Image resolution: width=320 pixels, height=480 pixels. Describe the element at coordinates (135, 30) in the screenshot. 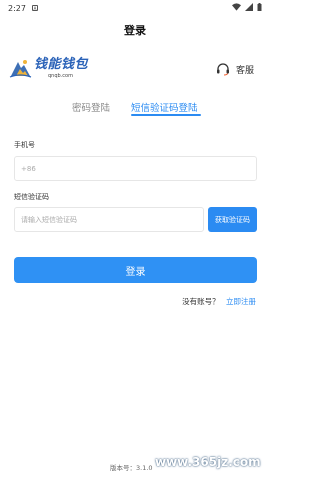

I see `page-title: 登录` at that location.